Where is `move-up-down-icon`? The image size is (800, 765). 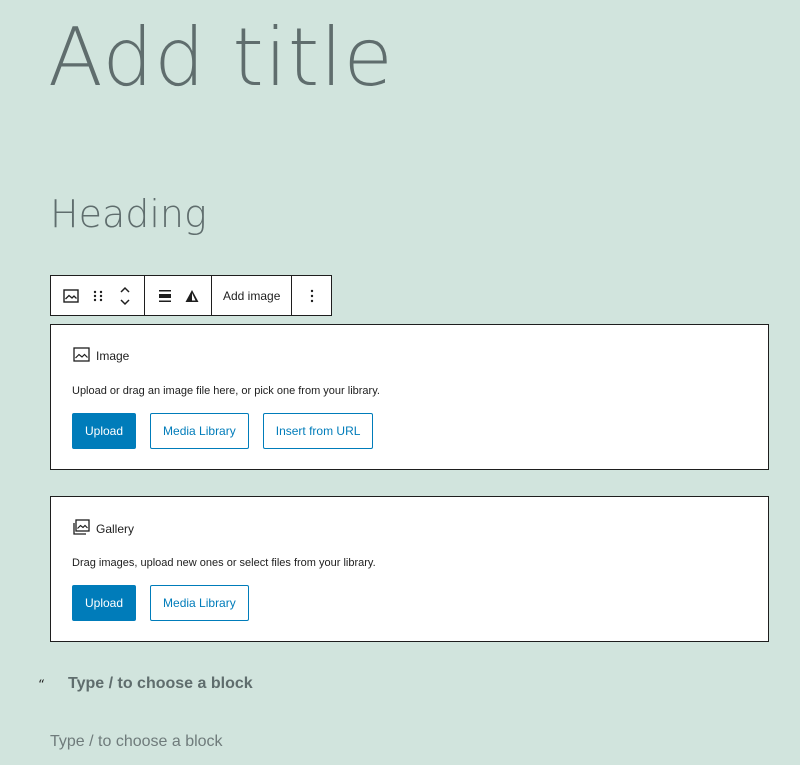 move-up-down-icon is located at coordinates (124, 295).